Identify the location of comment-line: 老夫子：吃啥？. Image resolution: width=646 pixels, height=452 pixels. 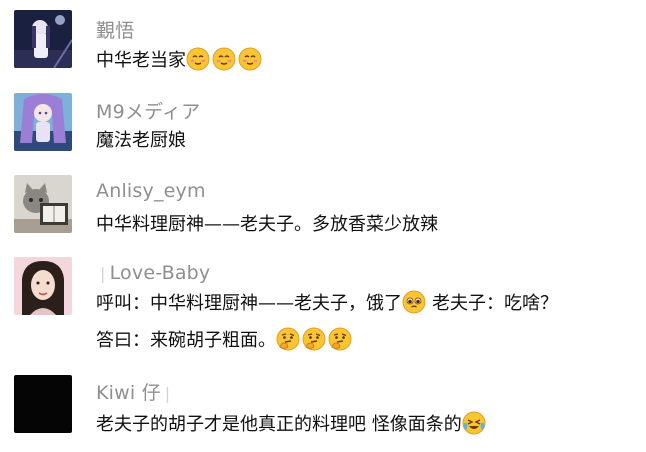
(495, 303).